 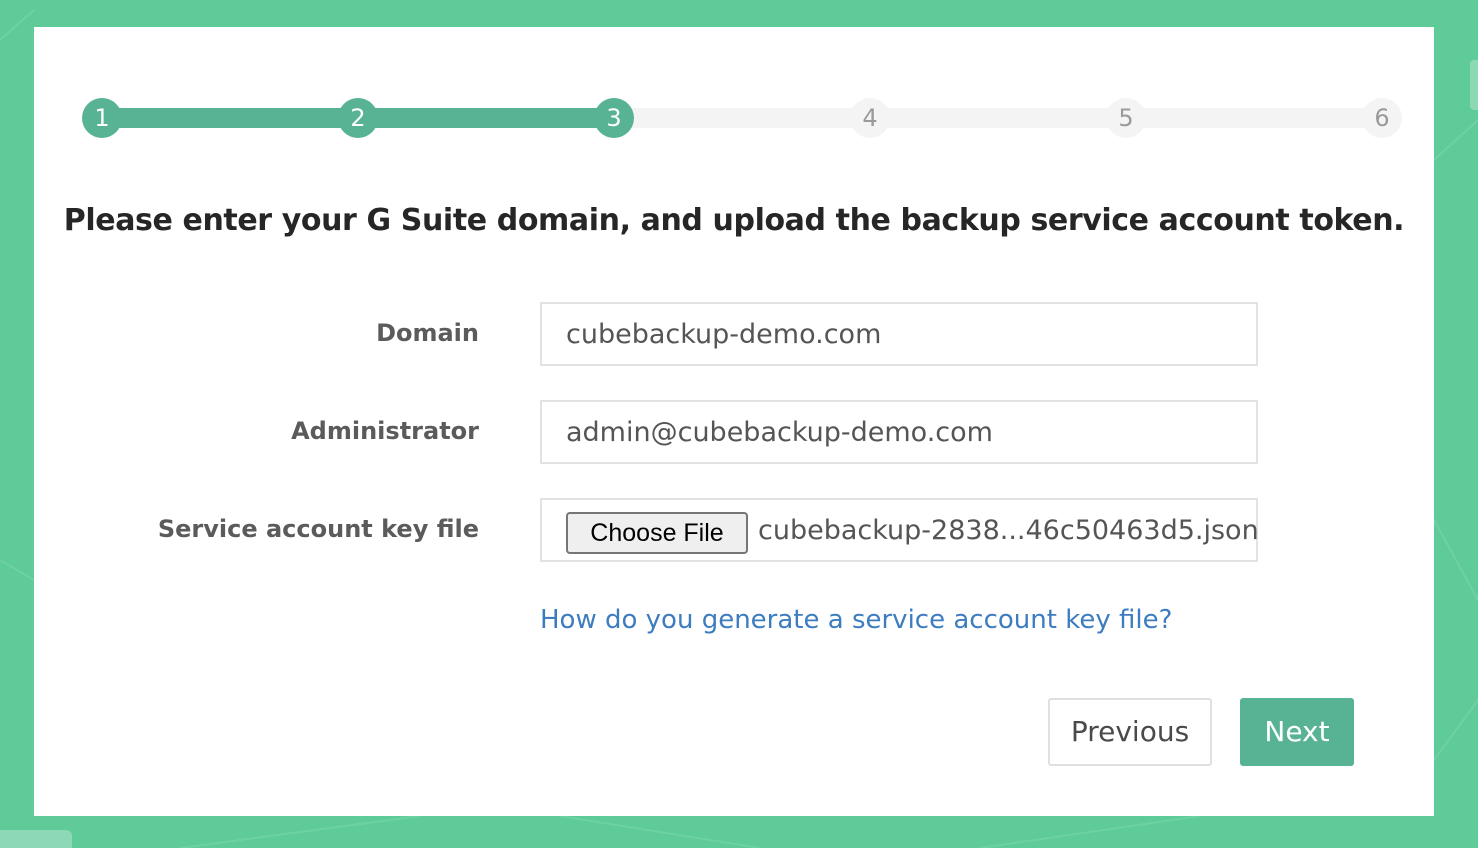 What do you see at coordinates (318, 529) in the screenshot?
I see `key-file-label: Service account key file` at bounding box center [318, 529].